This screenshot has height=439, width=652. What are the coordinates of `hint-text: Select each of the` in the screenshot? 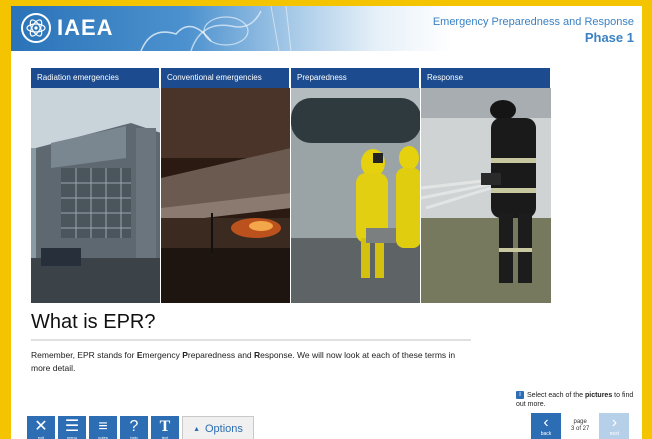 It's located at (556, 395).